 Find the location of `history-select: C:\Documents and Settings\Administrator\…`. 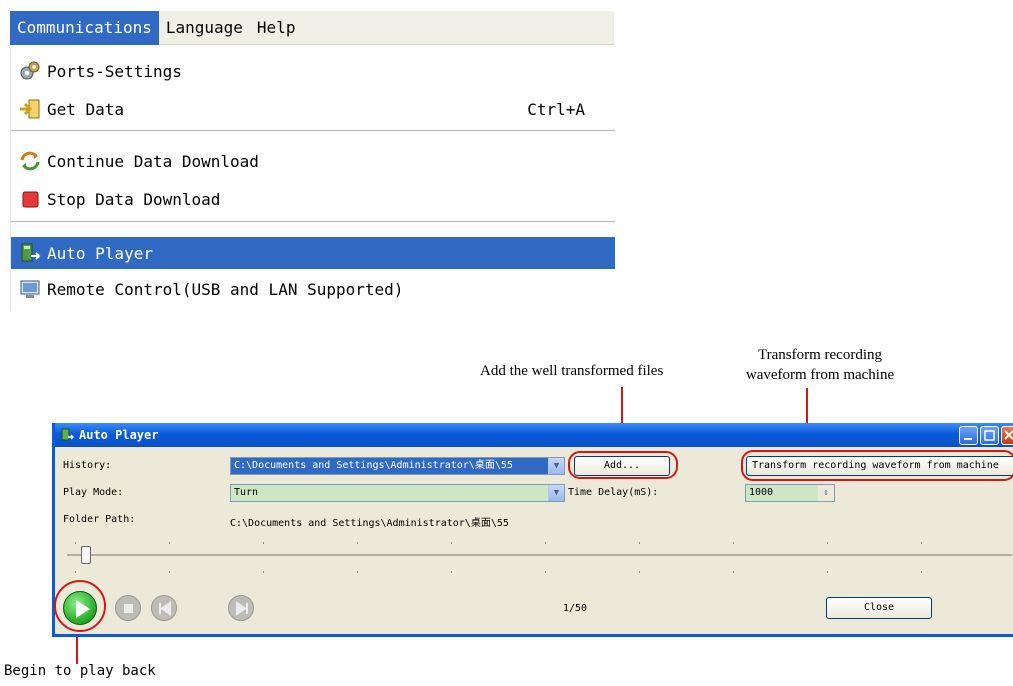

history-select: C:\Documents and Settings\Administrator\… is located at coordinates (397, 466).